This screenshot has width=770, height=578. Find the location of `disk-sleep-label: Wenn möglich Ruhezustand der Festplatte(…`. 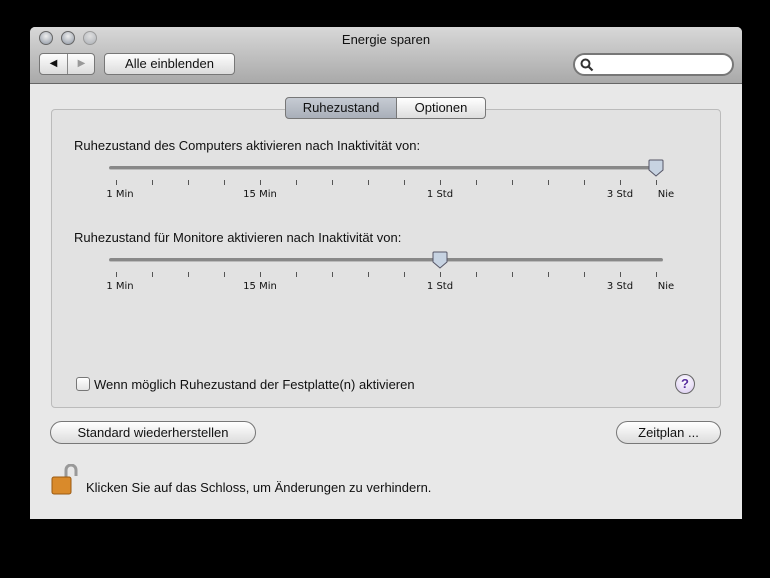

disk-sleep-label: Wenn möglich Ruhezustand der Festplatte(… is located at coordinates (254, 384).